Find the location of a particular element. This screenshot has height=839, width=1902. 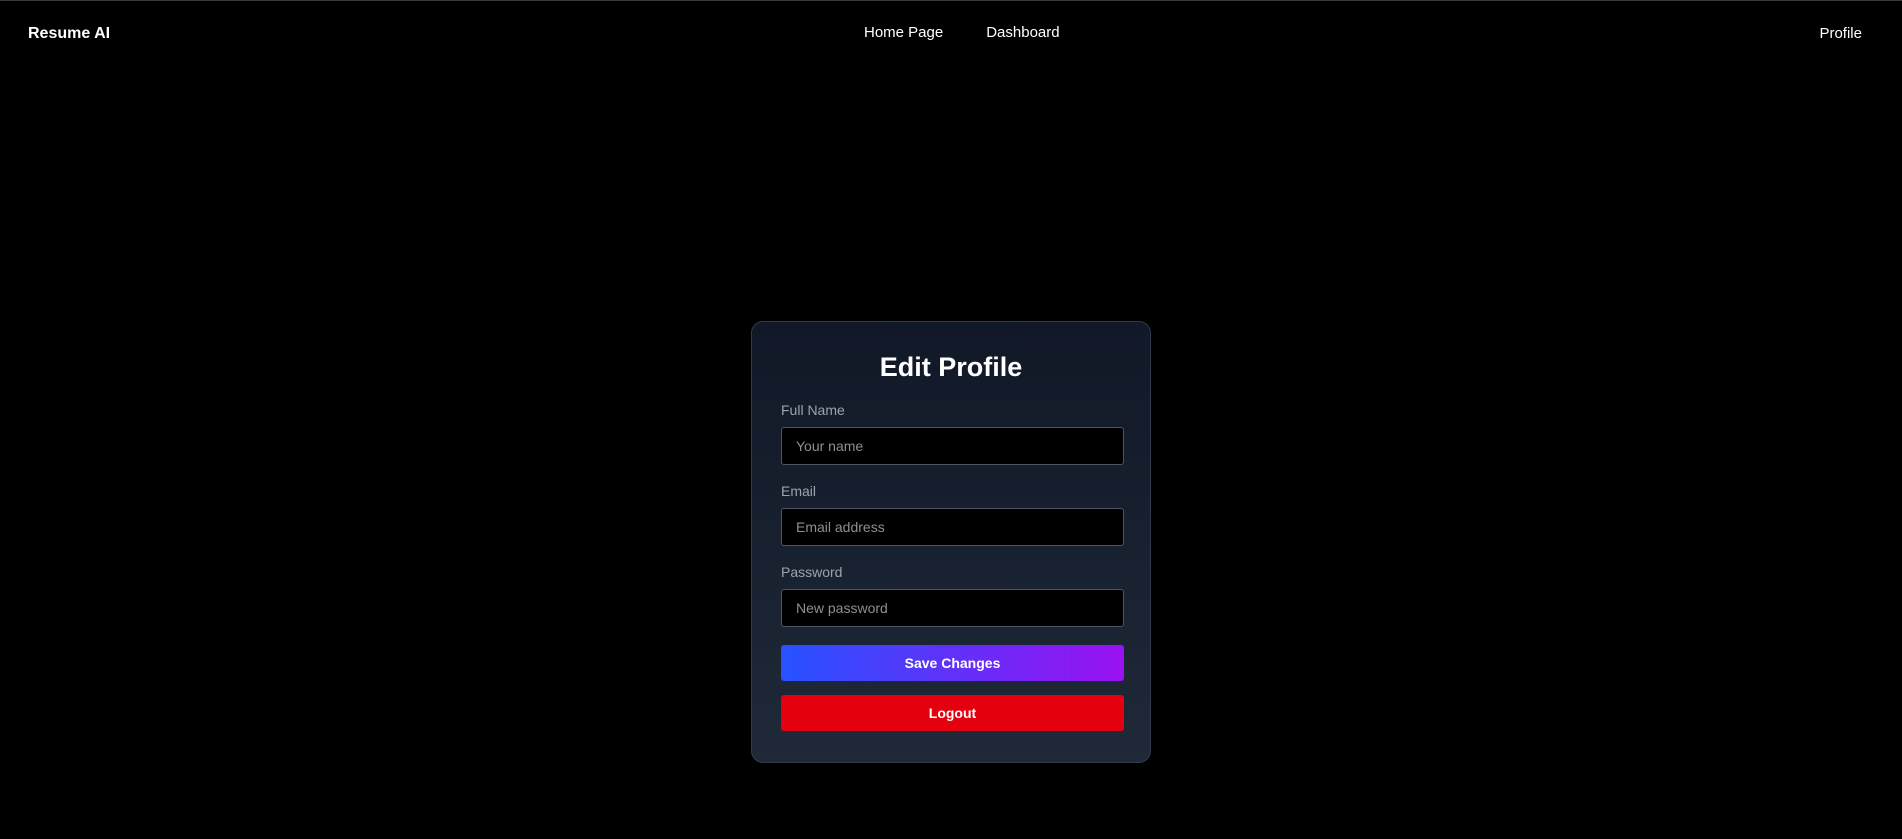

nav-links: Home Page Dashboard is located at coordinates (962, 32).